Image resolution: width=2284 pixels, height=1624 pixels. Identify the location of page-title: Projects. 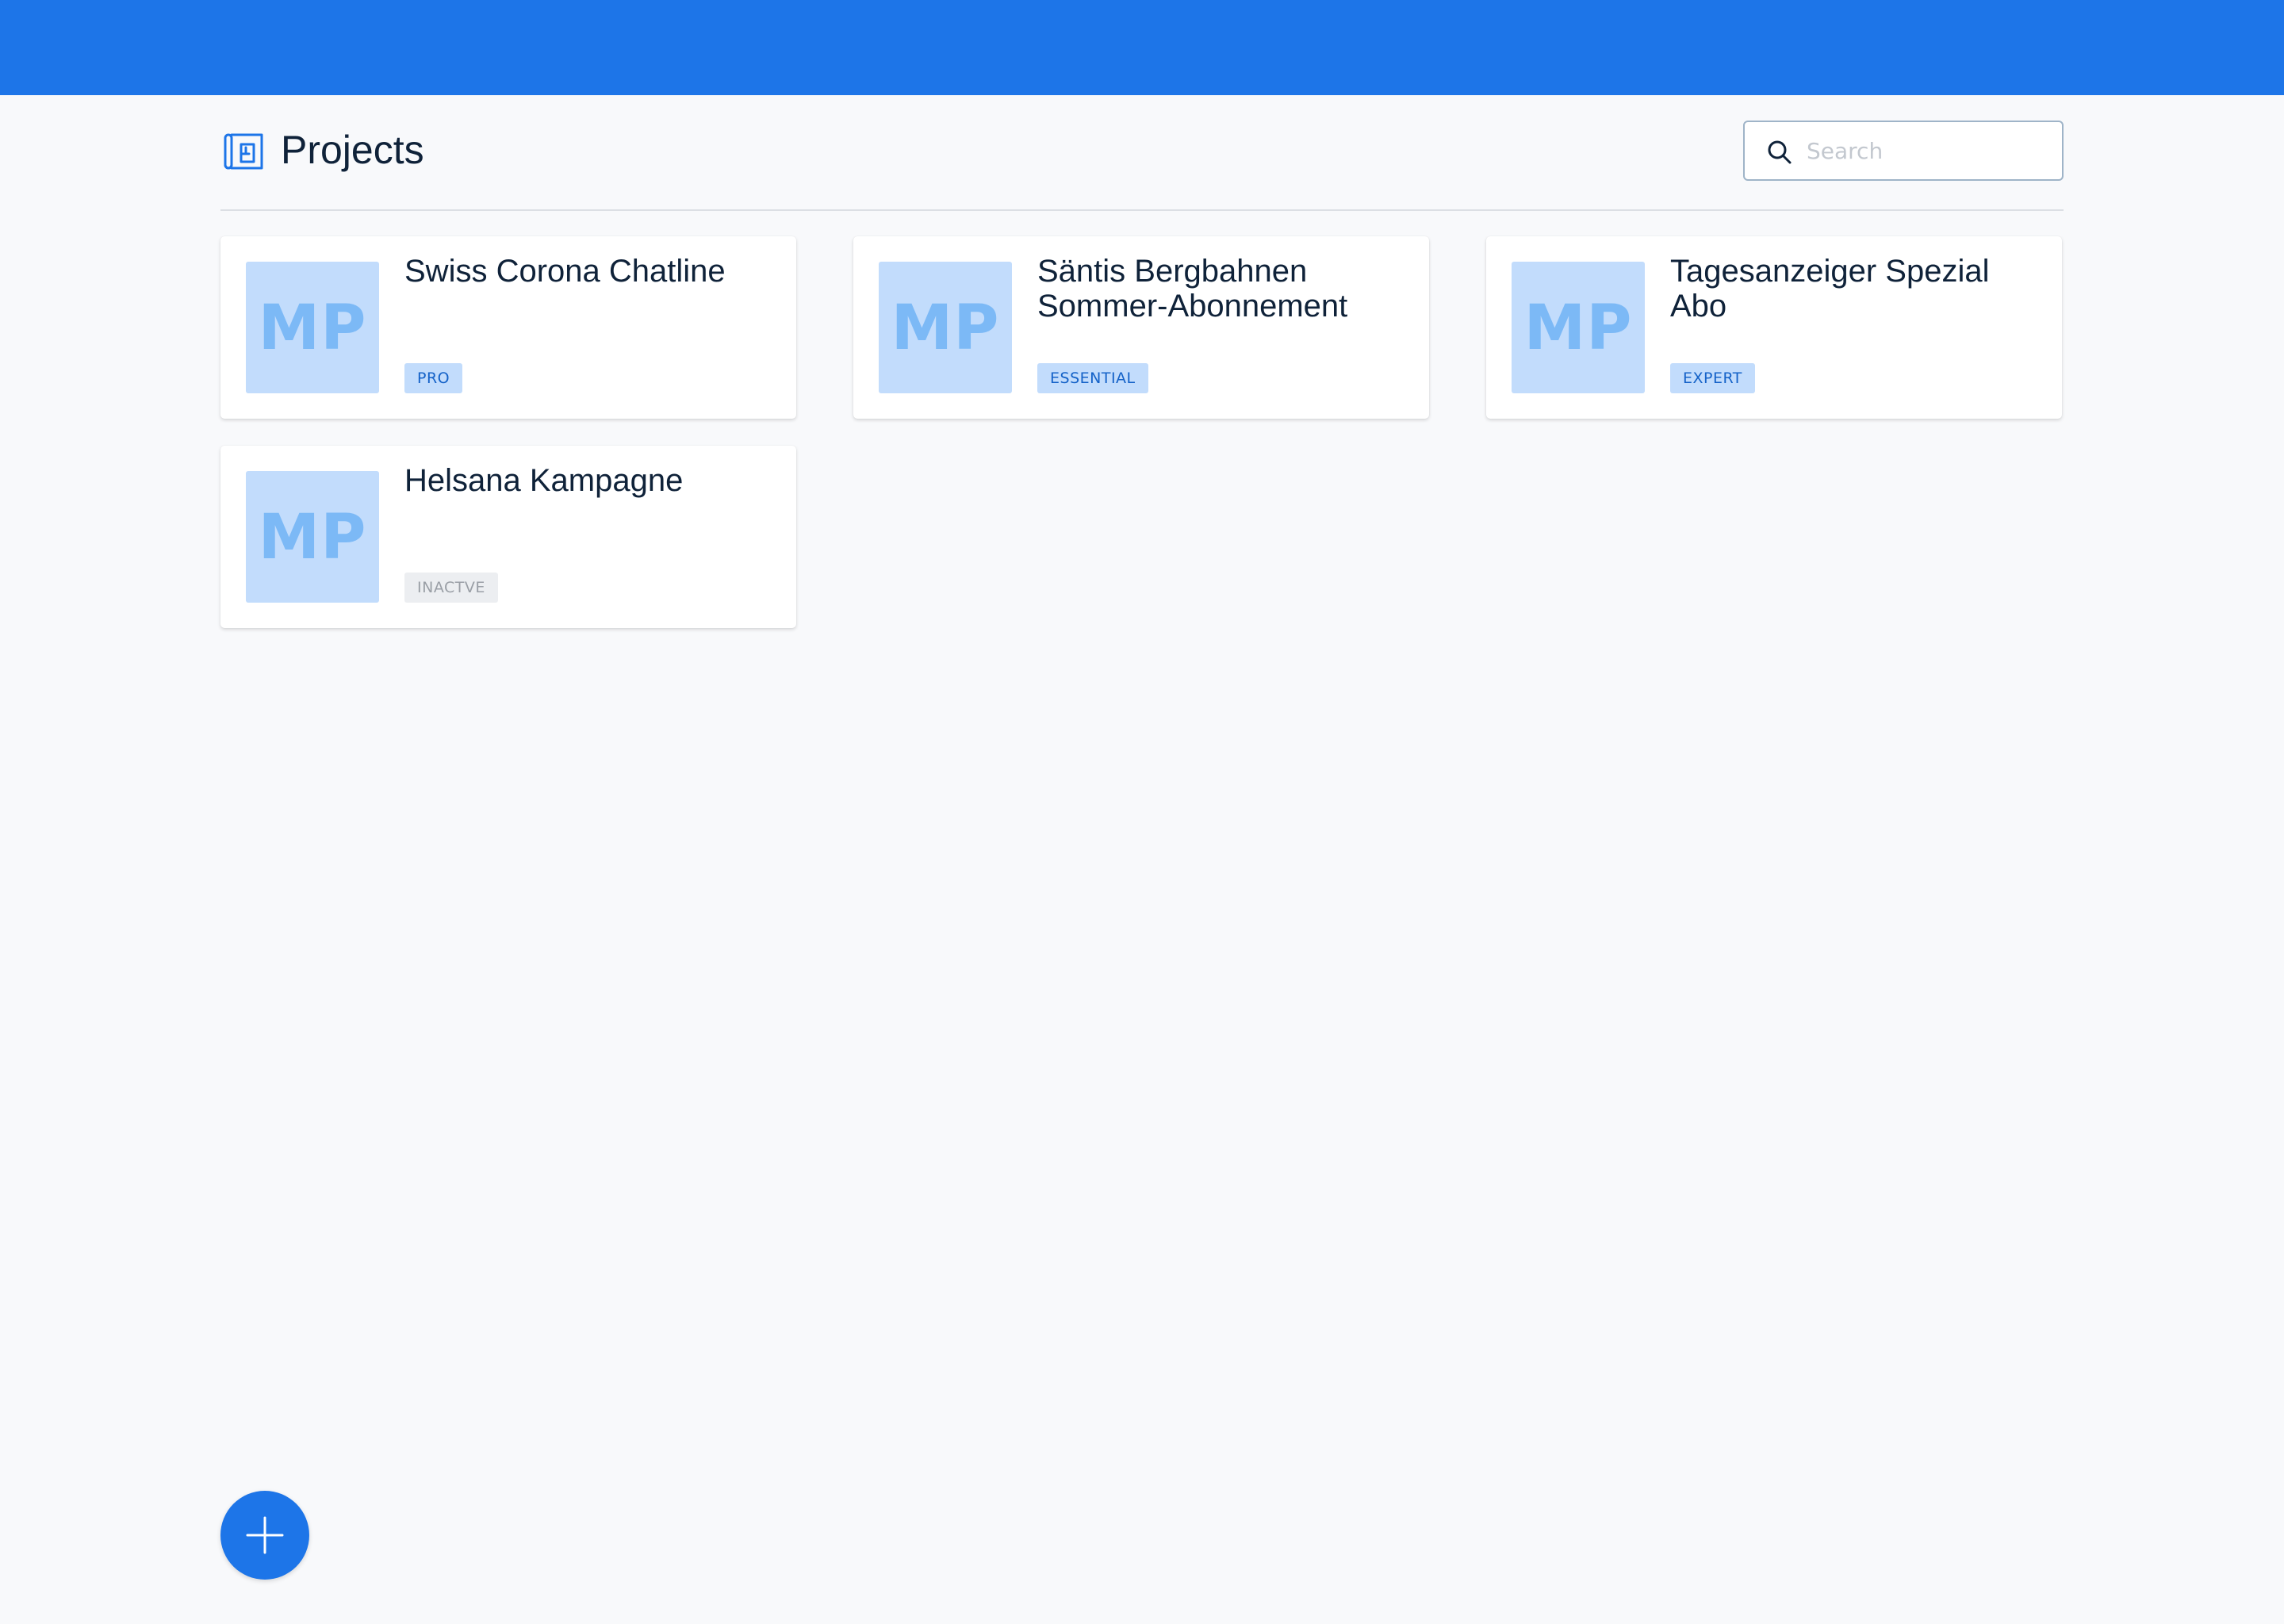
(352, 150).